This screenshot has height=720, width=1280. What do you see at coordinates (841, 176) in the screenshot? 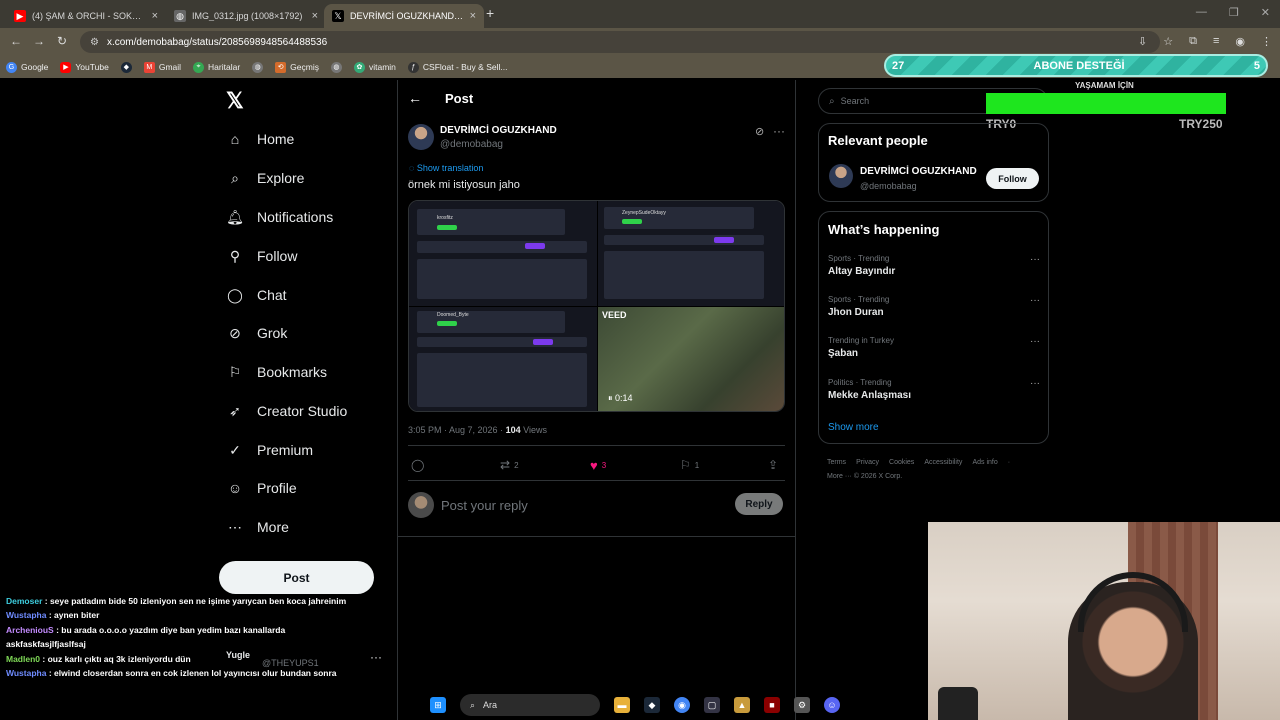
I see `relevant-avatar` at bounding box center [841, 176].